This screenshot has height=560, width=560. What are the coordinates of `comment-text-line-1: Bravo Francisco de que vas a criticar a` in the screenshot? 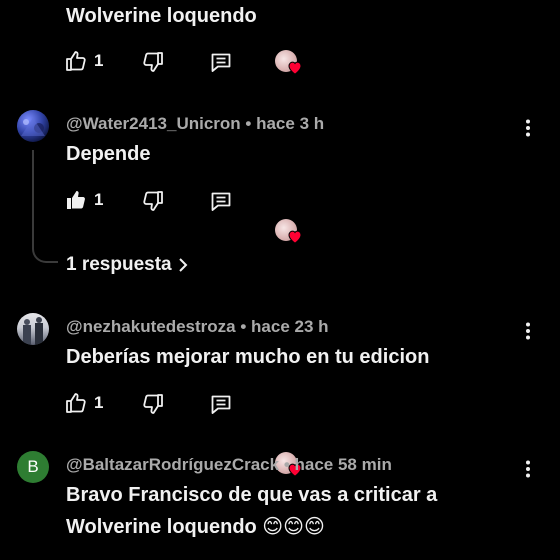 It's located at (252, 495).